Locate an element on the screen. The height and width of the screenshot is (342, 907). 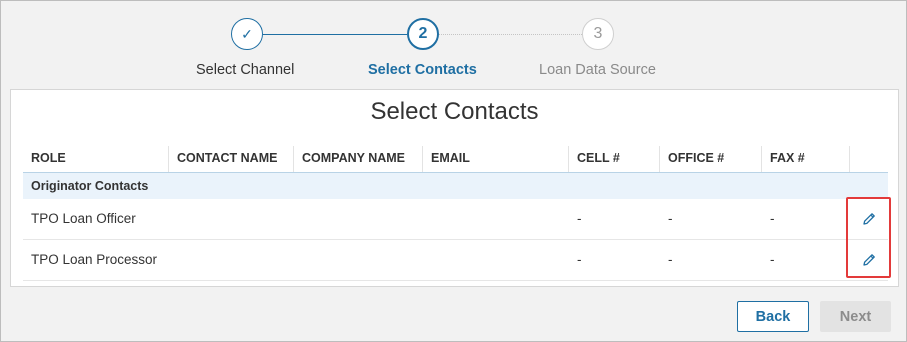
column-header-company-name: COMPANY NAME is located at coordinates (358, 159).